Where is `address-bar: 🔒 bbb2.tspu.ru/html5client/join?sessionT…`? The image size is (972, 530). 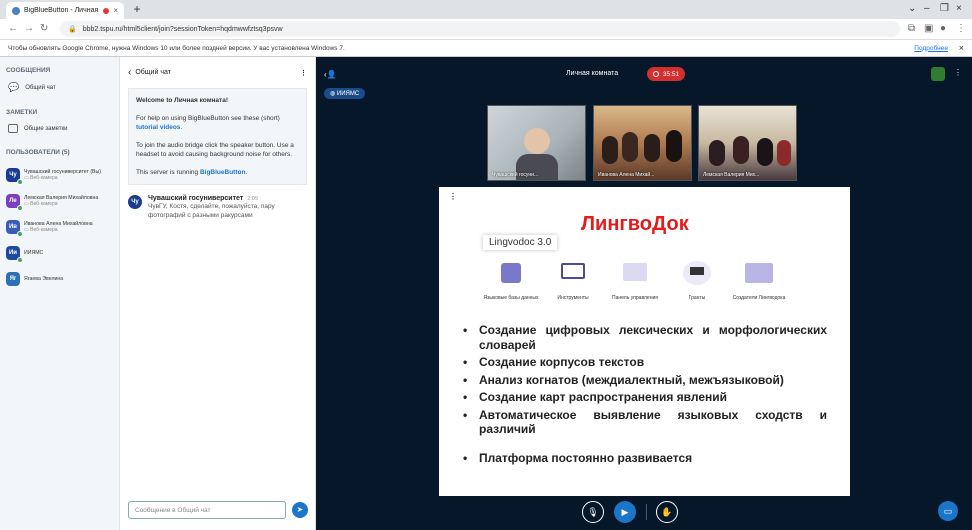 address-bar: 🔒 bbb2.tspu.ru/html5client/join?sessionT… is located at coordinates (480, 29).